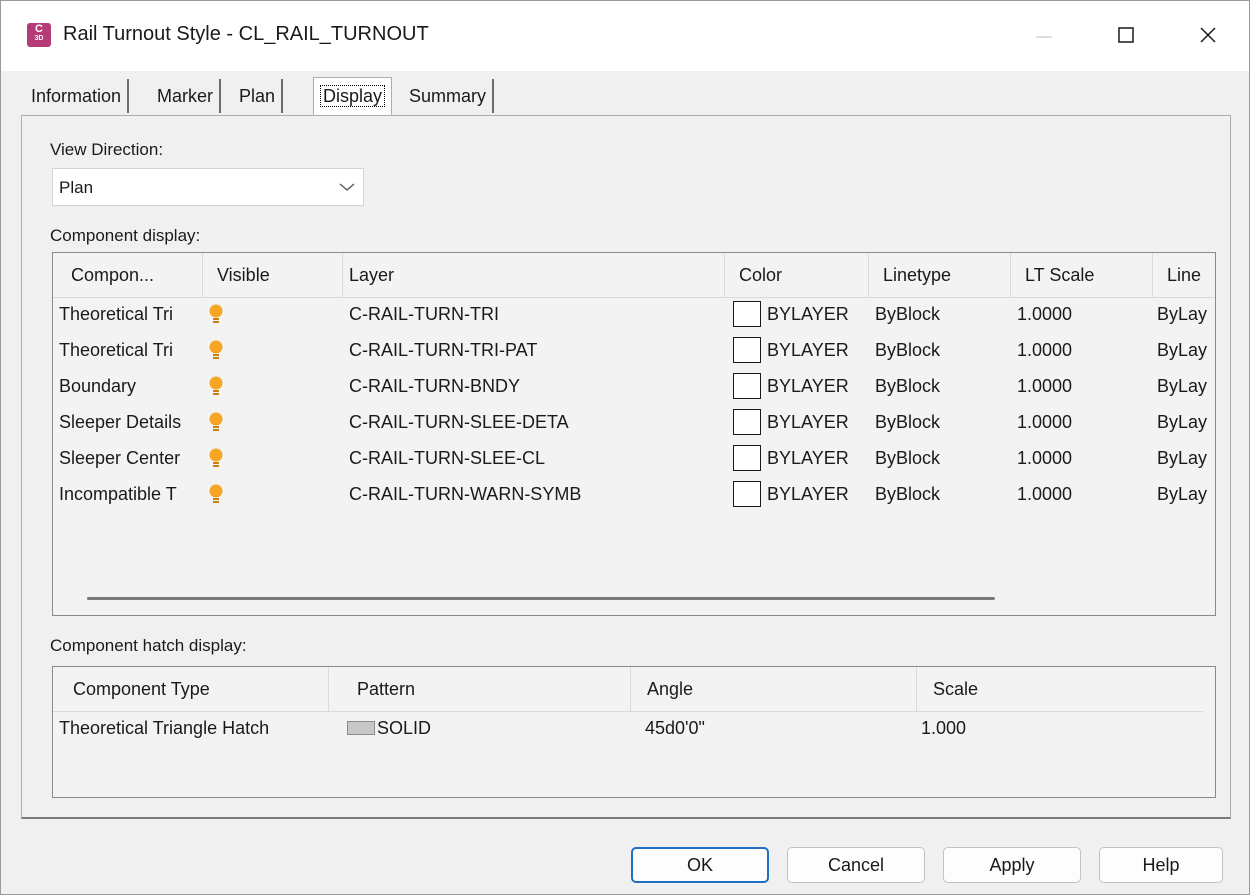 The width and height of the screenshot is (1250, 895). What do you see at coordinates (107, 149) in the screenshot?
I see `view-direction-label: View Direction:` at bounding box center [107, 149].